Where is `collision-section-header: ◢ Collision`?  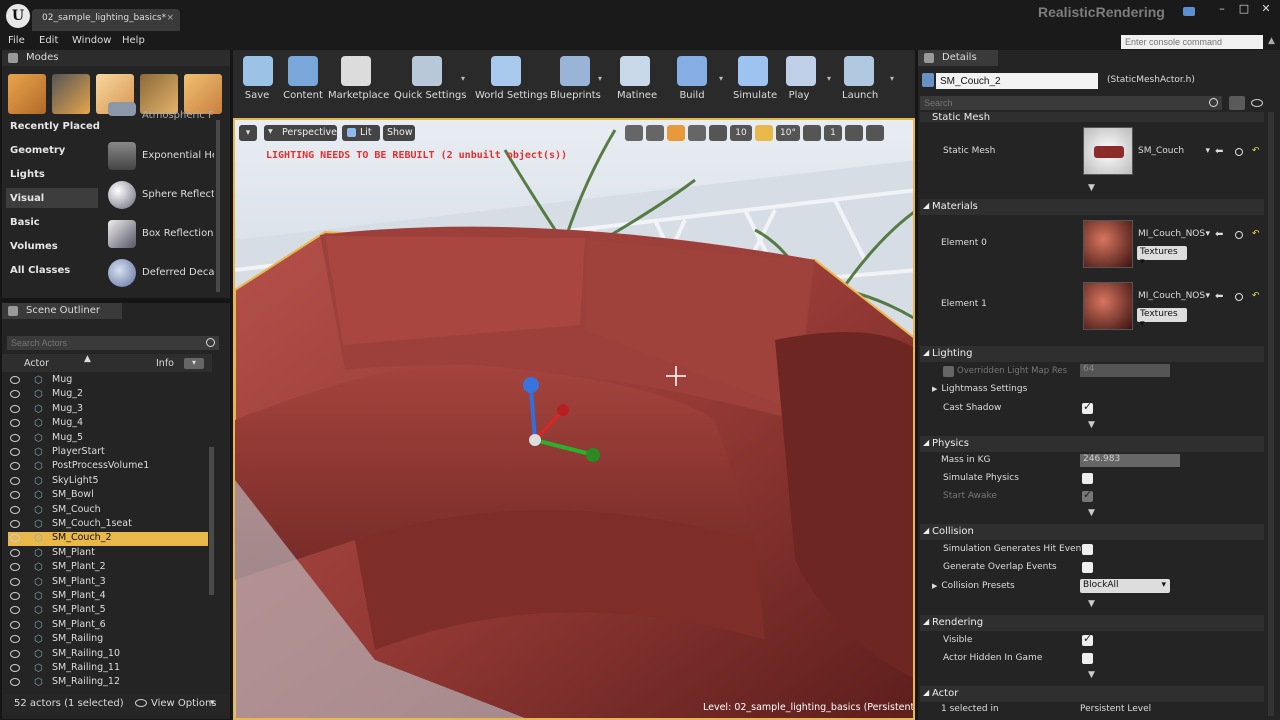
collision-section-header: ◢ Collision is located at coordinates (1092, 532).